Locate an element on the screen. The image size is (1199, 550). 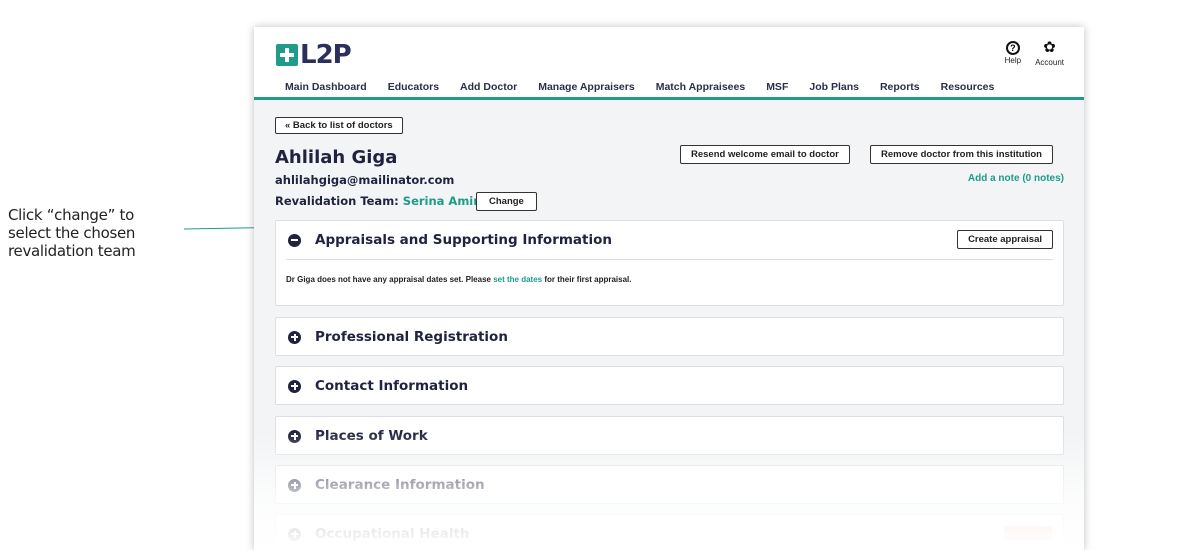
places-of-work-panel: Places of Work is located at coordinates (669, 435).